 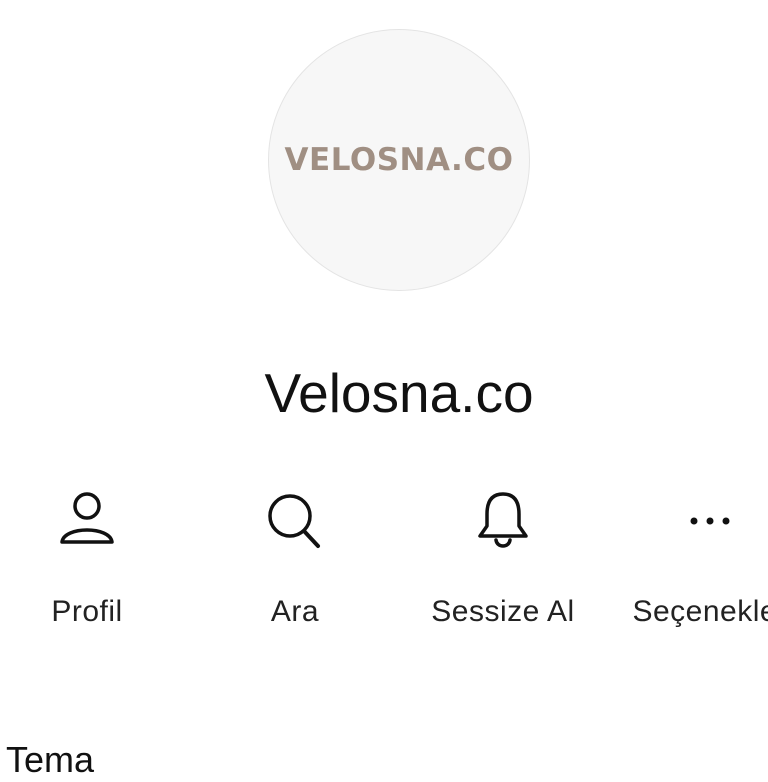 I want to click on avatar-logo-text: VELOSNA.CO, so click(x=399, y=160).